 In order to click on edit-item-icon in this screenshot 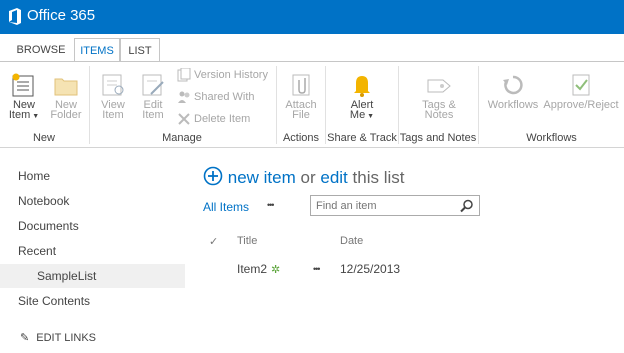, I will do `click(153, 85)`.